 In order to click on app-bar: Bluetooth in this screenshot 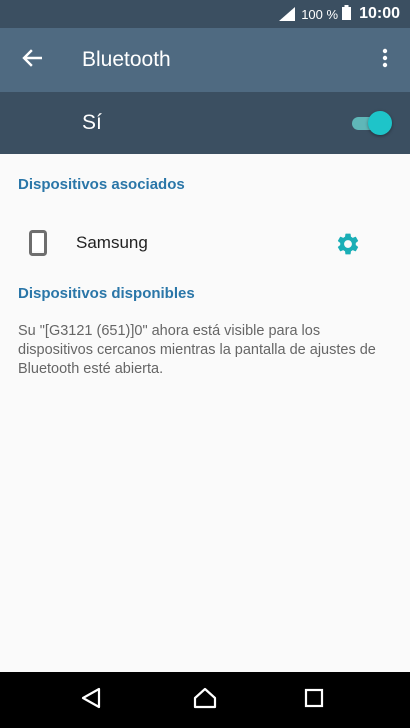, I will do `click(205, 60)`.